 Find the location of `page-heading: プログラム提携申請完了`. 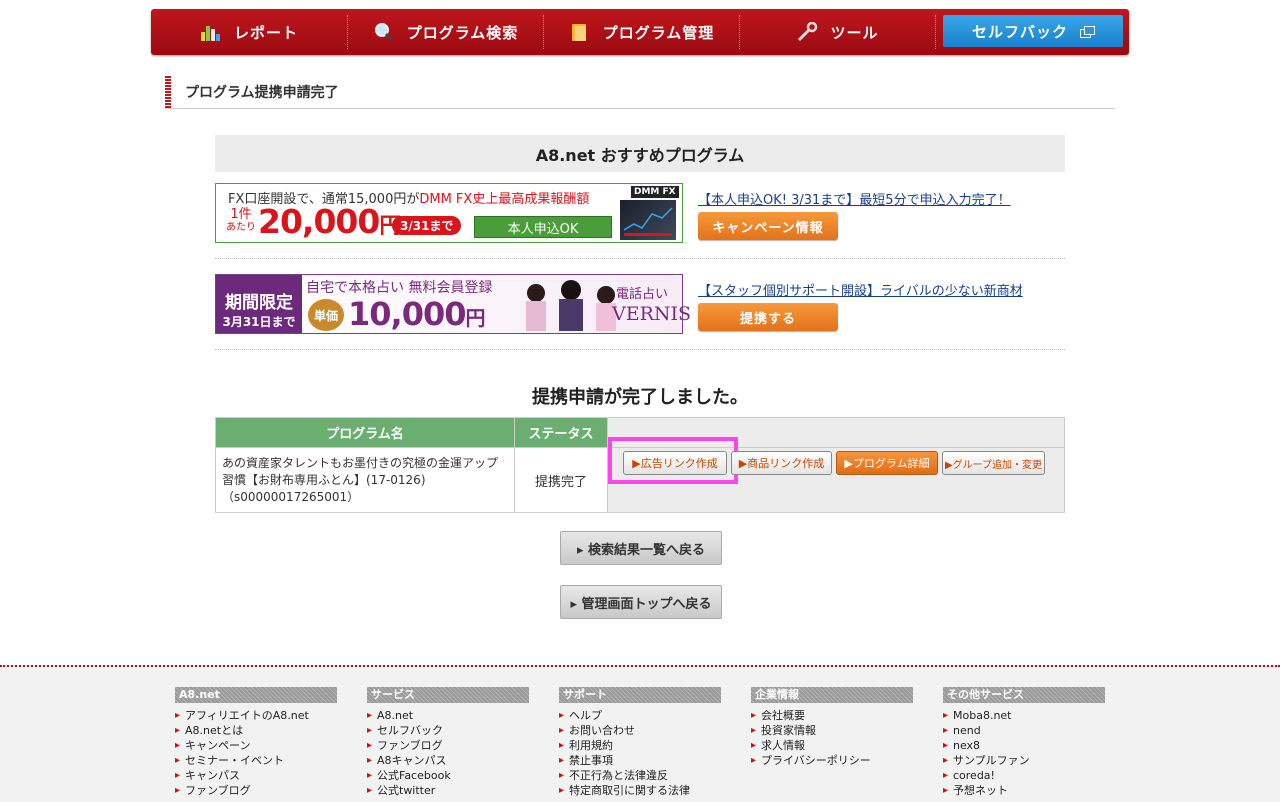

page-heading: プログラム提携申請完了 is located at coordinates (640, 92).